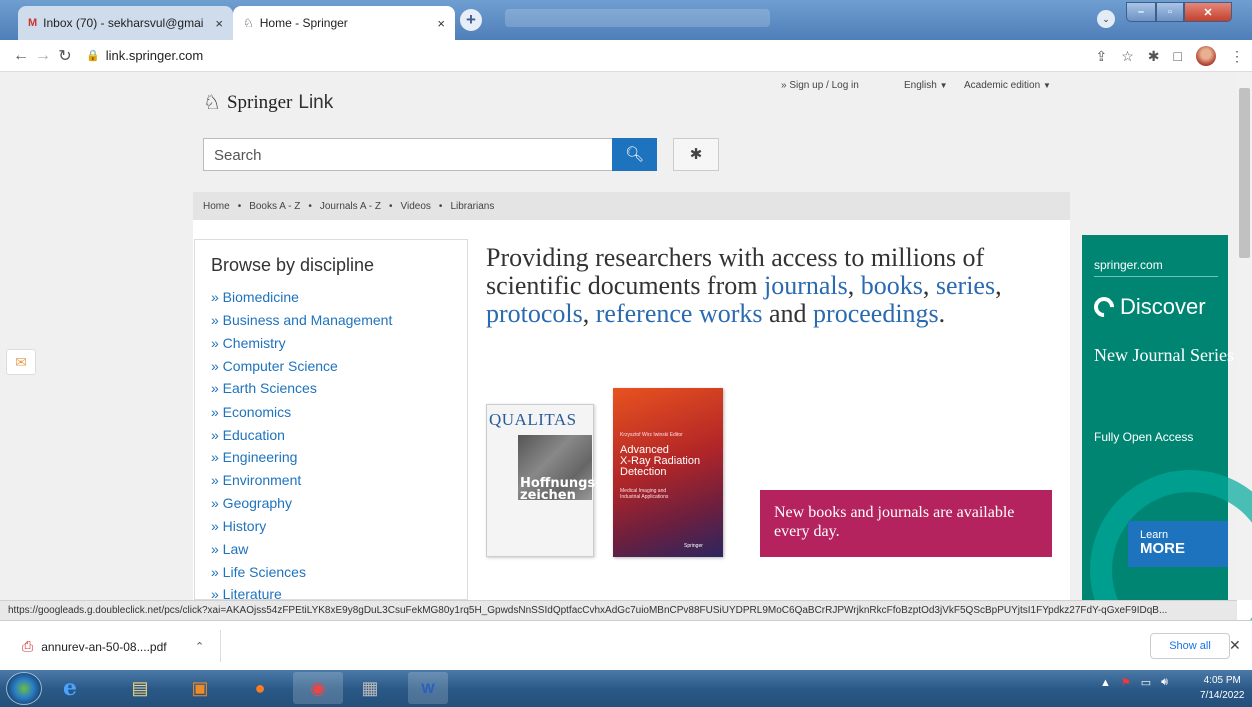 This screenshot has height=707, width=1252. What do you see at coordinates (258, 572) in the screenshot?
I see `discipline-link: » Life Sciences` at bounding box center [258, 572].